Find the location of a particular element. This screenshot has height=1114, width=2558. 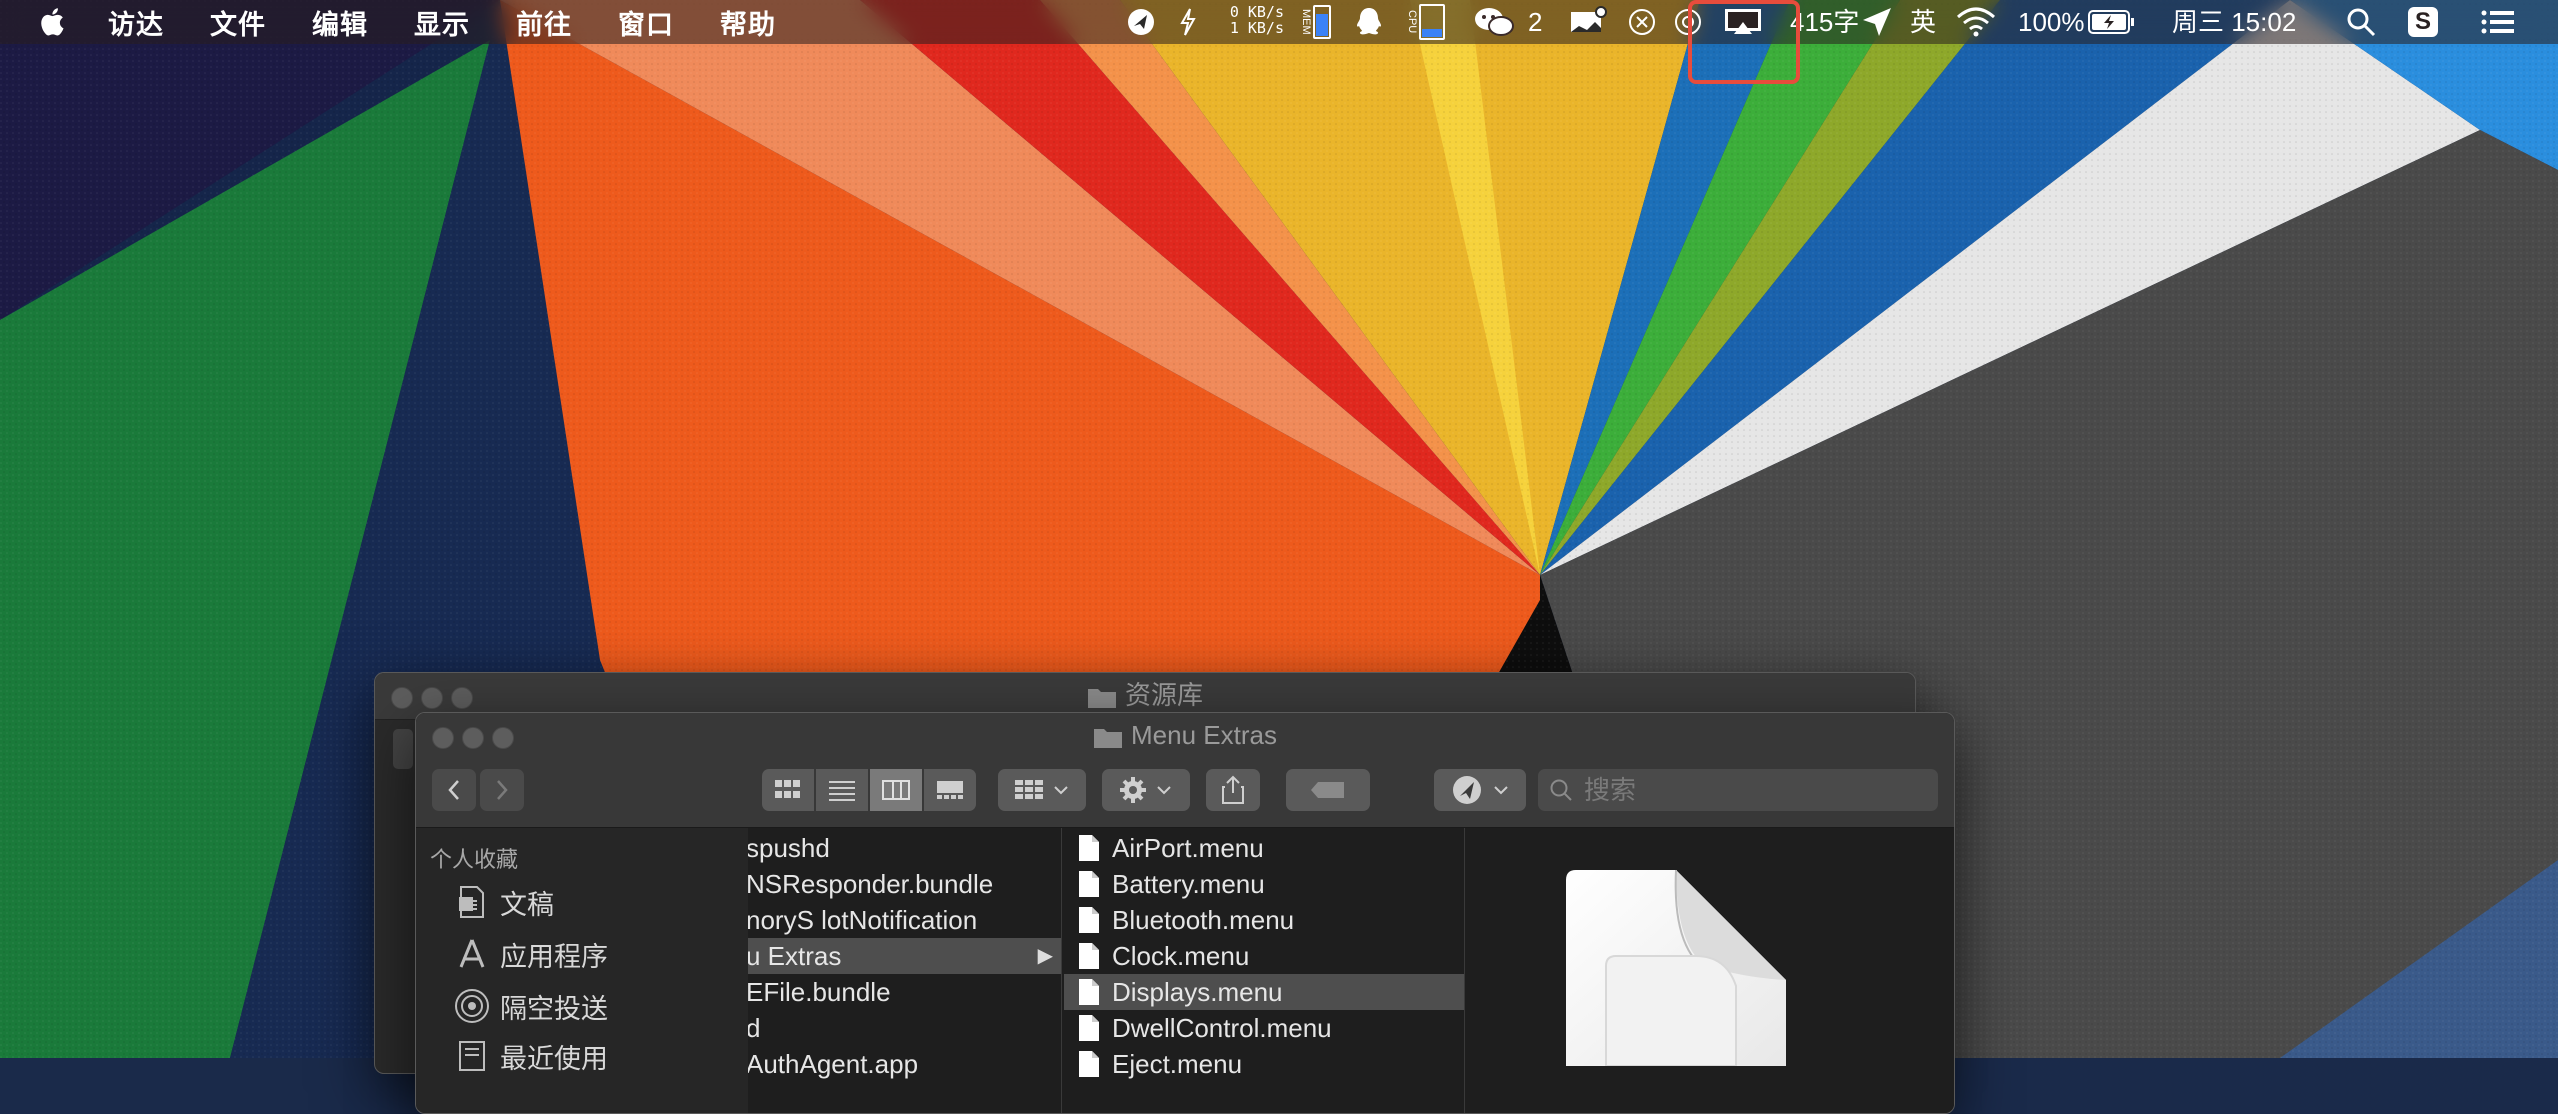

notification-icon is located at coordinates (1588, 22).